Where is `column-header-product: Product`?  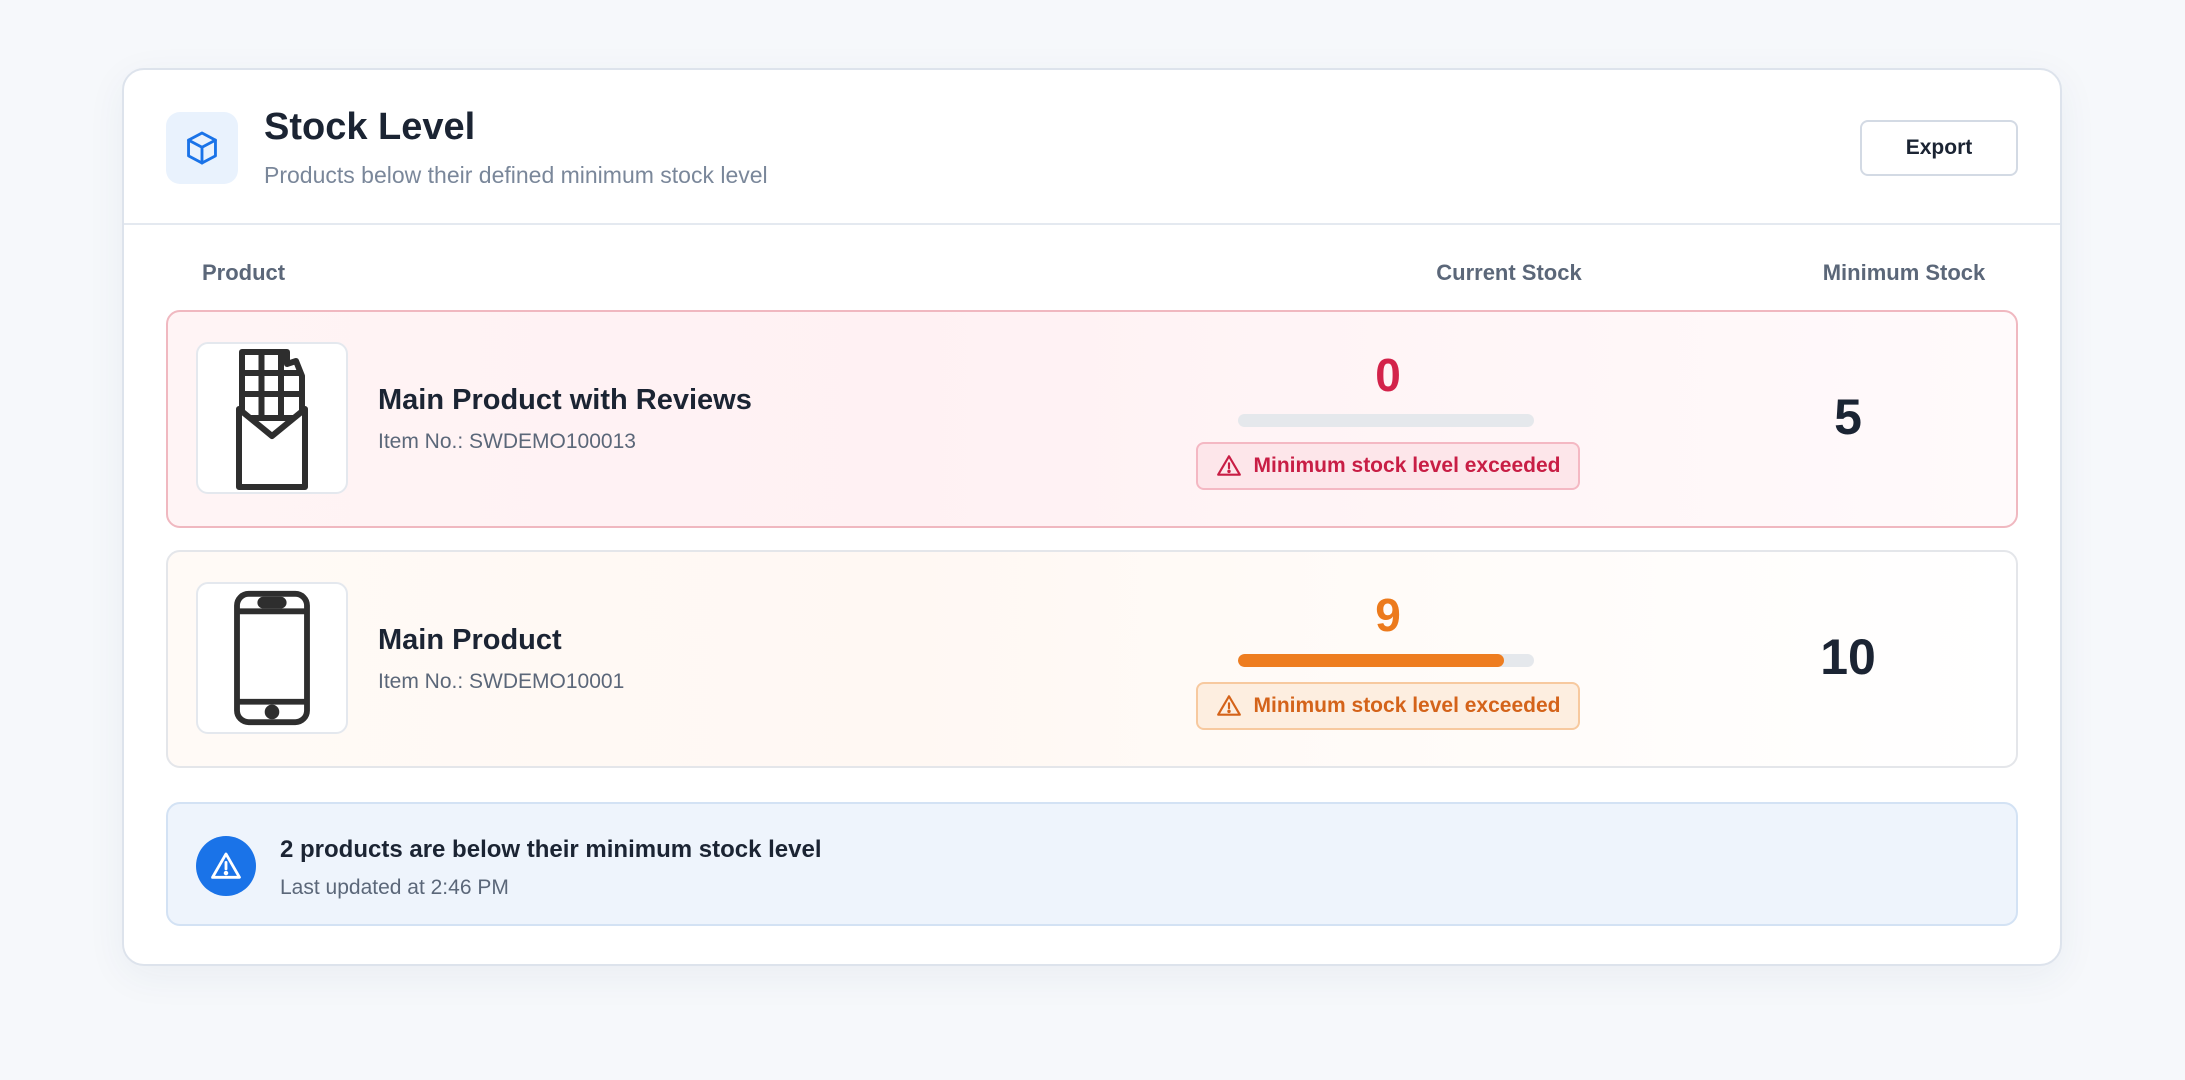 column-header-product: Product is located at coordinates (244, 272).